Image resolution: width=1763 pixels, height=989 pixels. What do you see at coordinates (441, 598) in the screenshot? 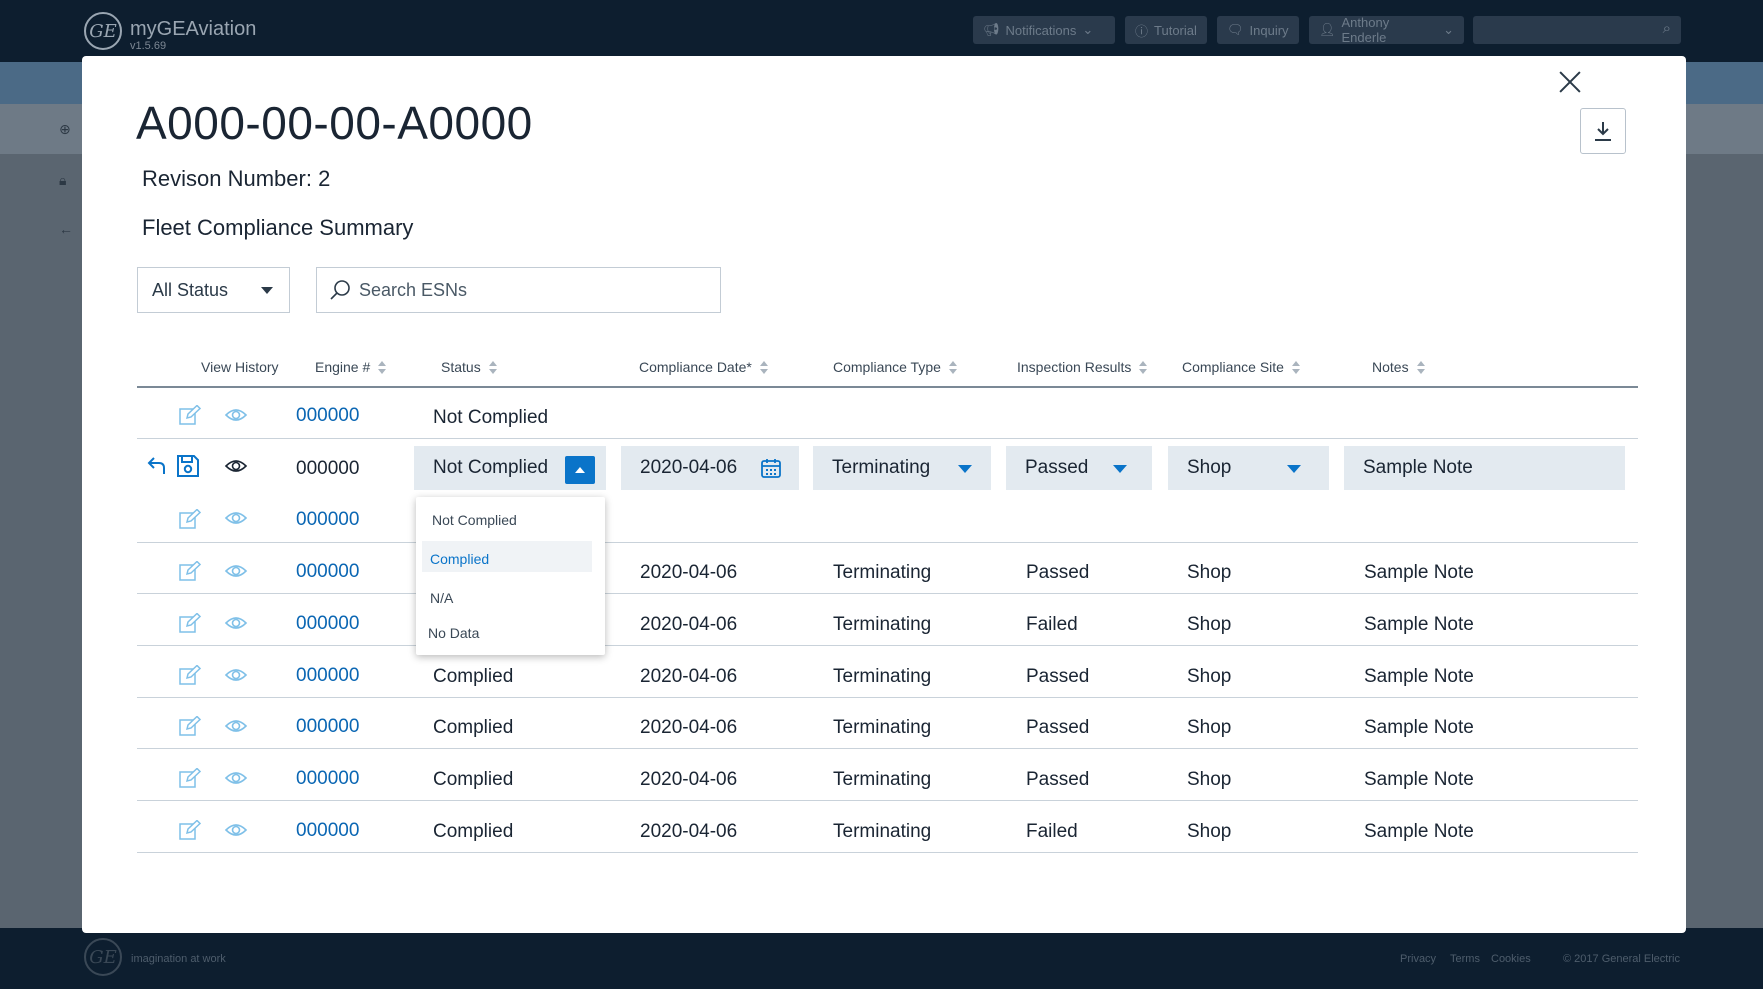
I see `dropdown-option-na: N/A` at bounding box center [441, 598].